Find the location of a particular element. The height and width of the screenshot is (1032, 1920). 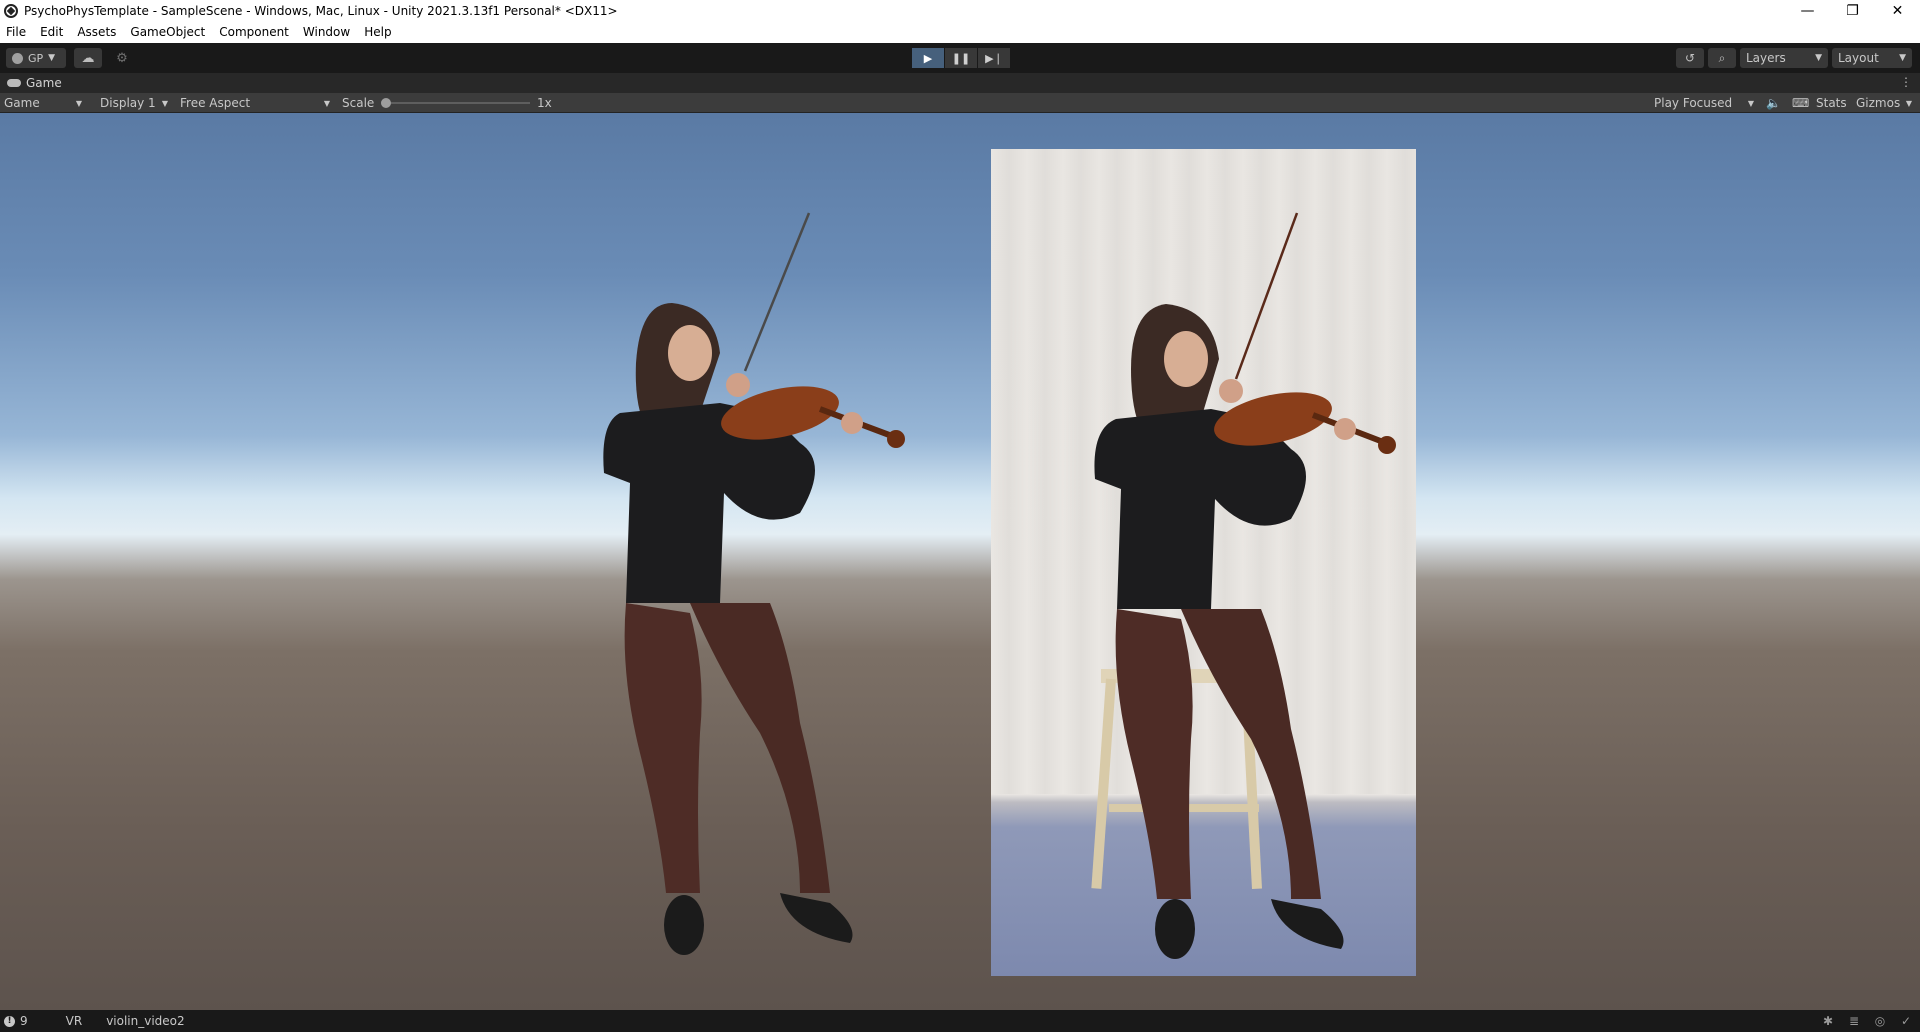

layout-dropdown: Layout ▼ is located at coordinates (1872, 58).